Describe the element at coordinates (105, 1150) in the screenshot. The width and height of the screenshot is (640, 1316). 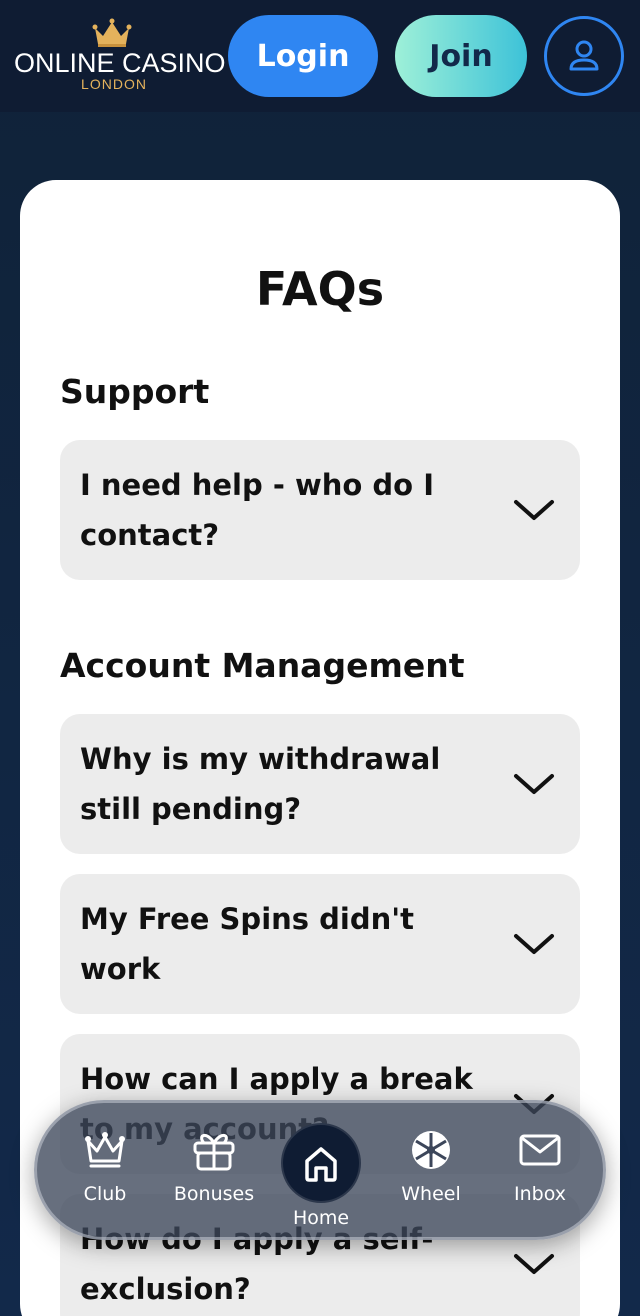
I see `crown-icon` at that location.